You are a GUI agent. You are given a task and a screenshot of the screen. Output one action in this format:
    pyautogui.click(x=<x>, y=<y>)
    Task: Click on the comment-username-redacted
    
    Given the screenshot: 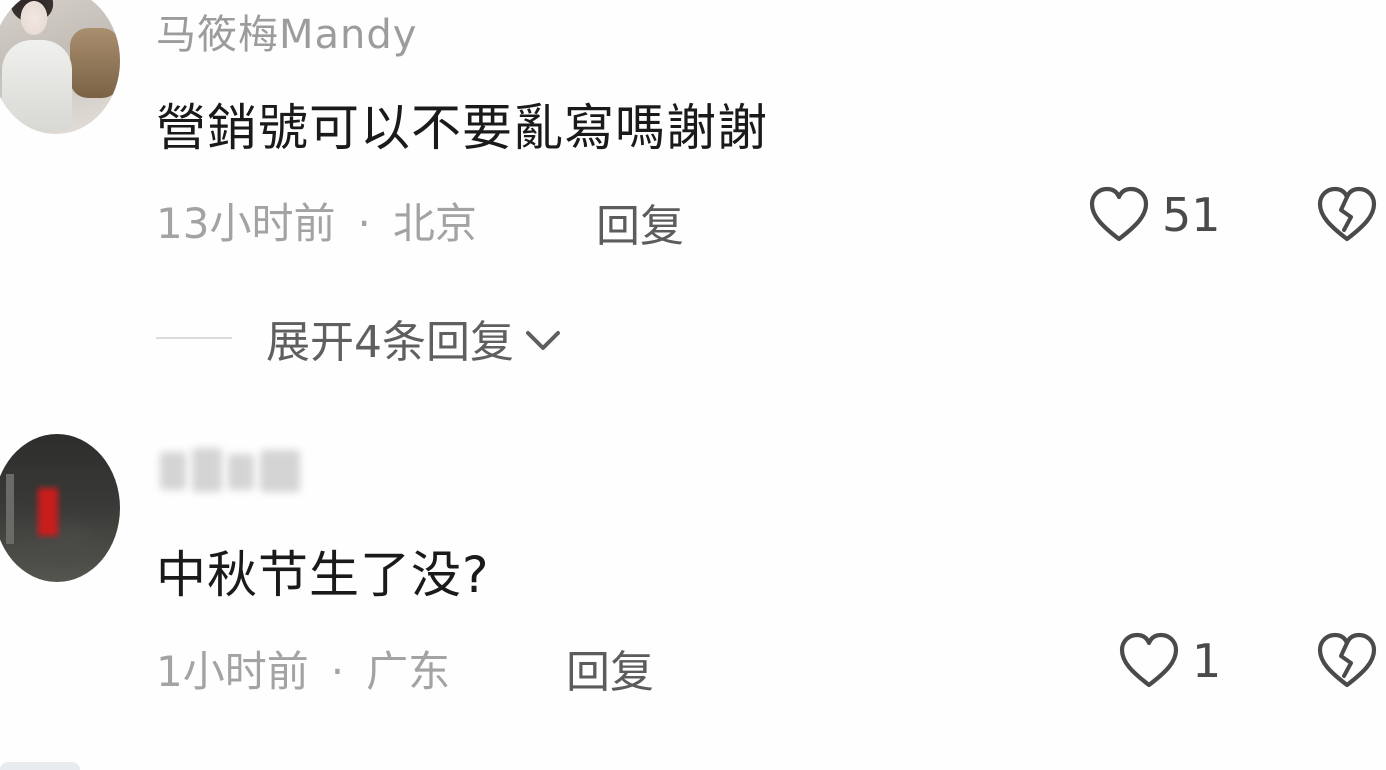 What is the action you would take?
    pyautogui.click(x=231, y=471)
    